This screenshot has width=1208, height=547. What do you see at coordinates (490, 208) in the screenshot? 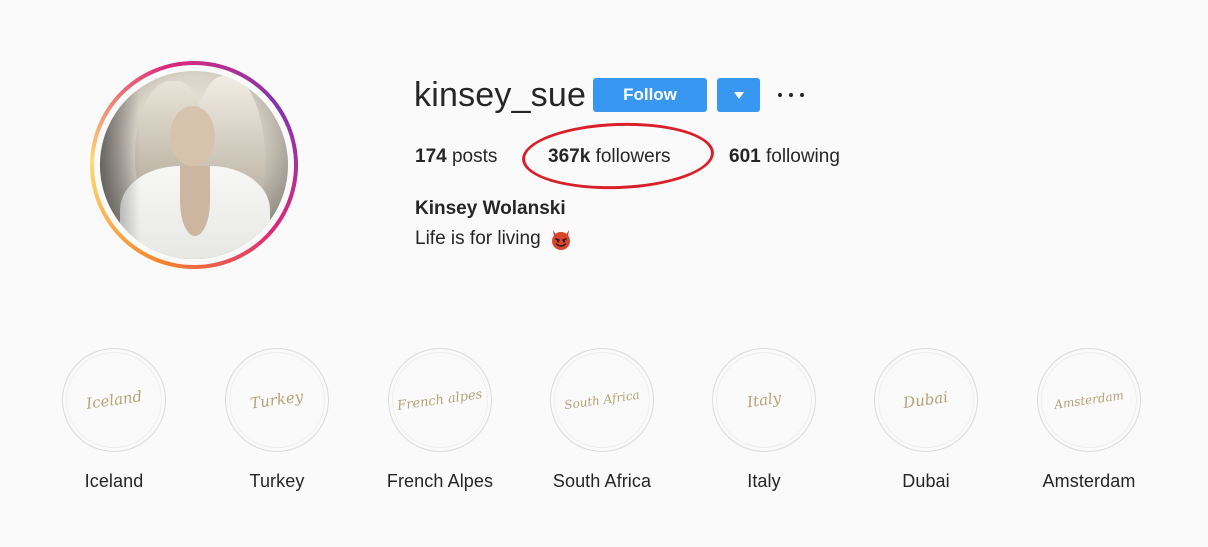
I see `full-name: Kinsey Wolanski` at bounding box center [490, 208].